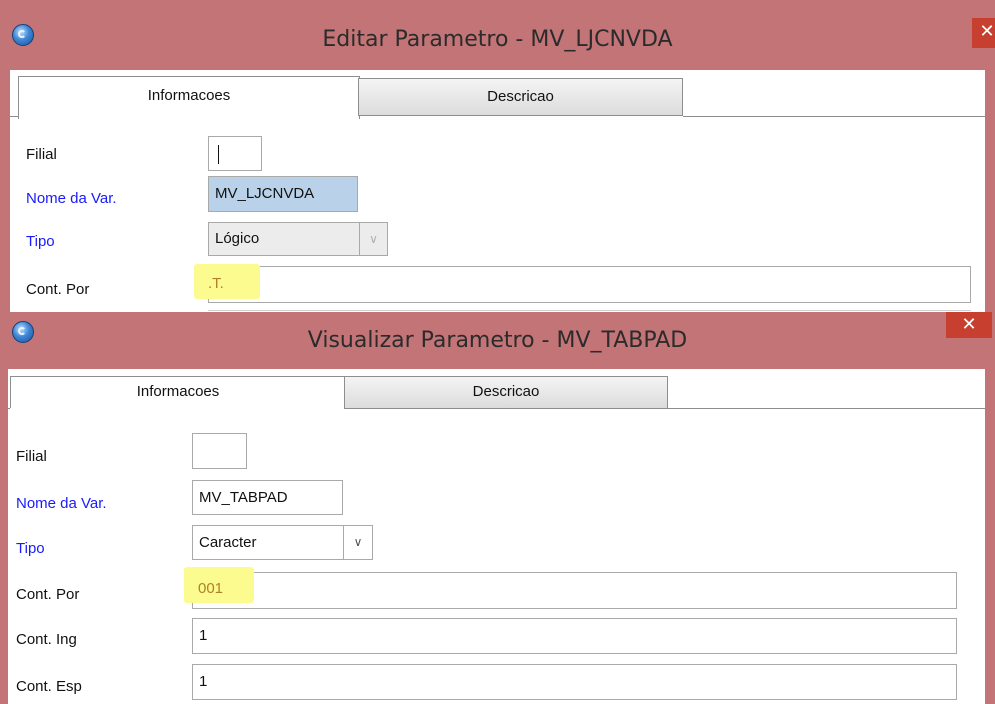 The image size is (995, 704). What do you see at coordinates (282, 542) in the screenshot?
I see `tipo-select: Caracter ∨` at bounding box center [282, 542].